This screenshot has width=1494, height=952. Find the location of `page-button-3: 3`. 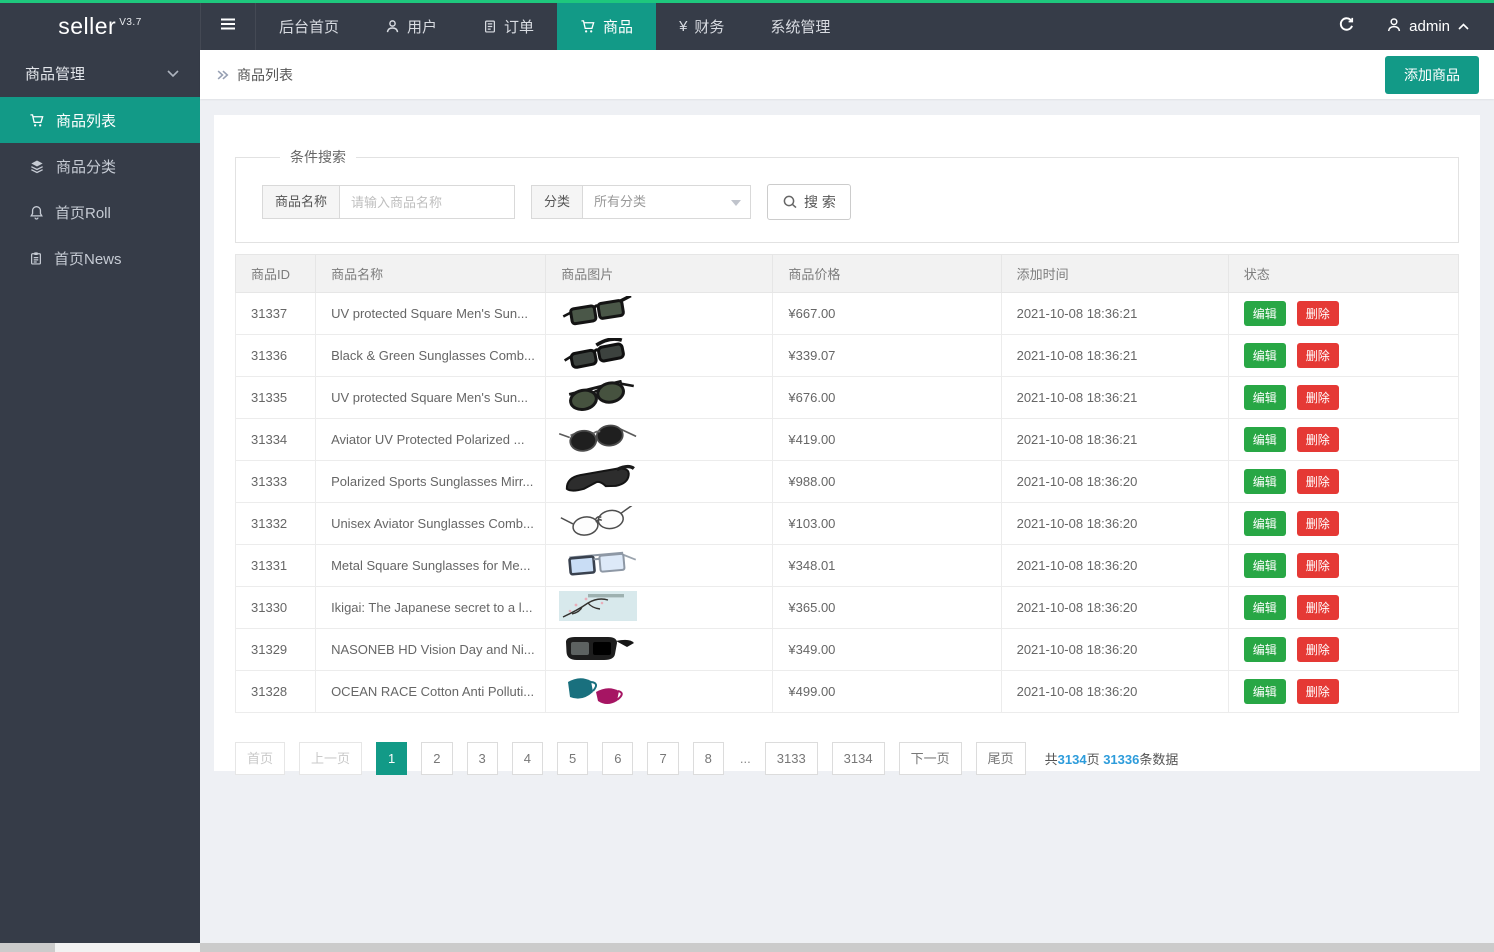

page-button-3: 3 is located at coordinates (482, 758).